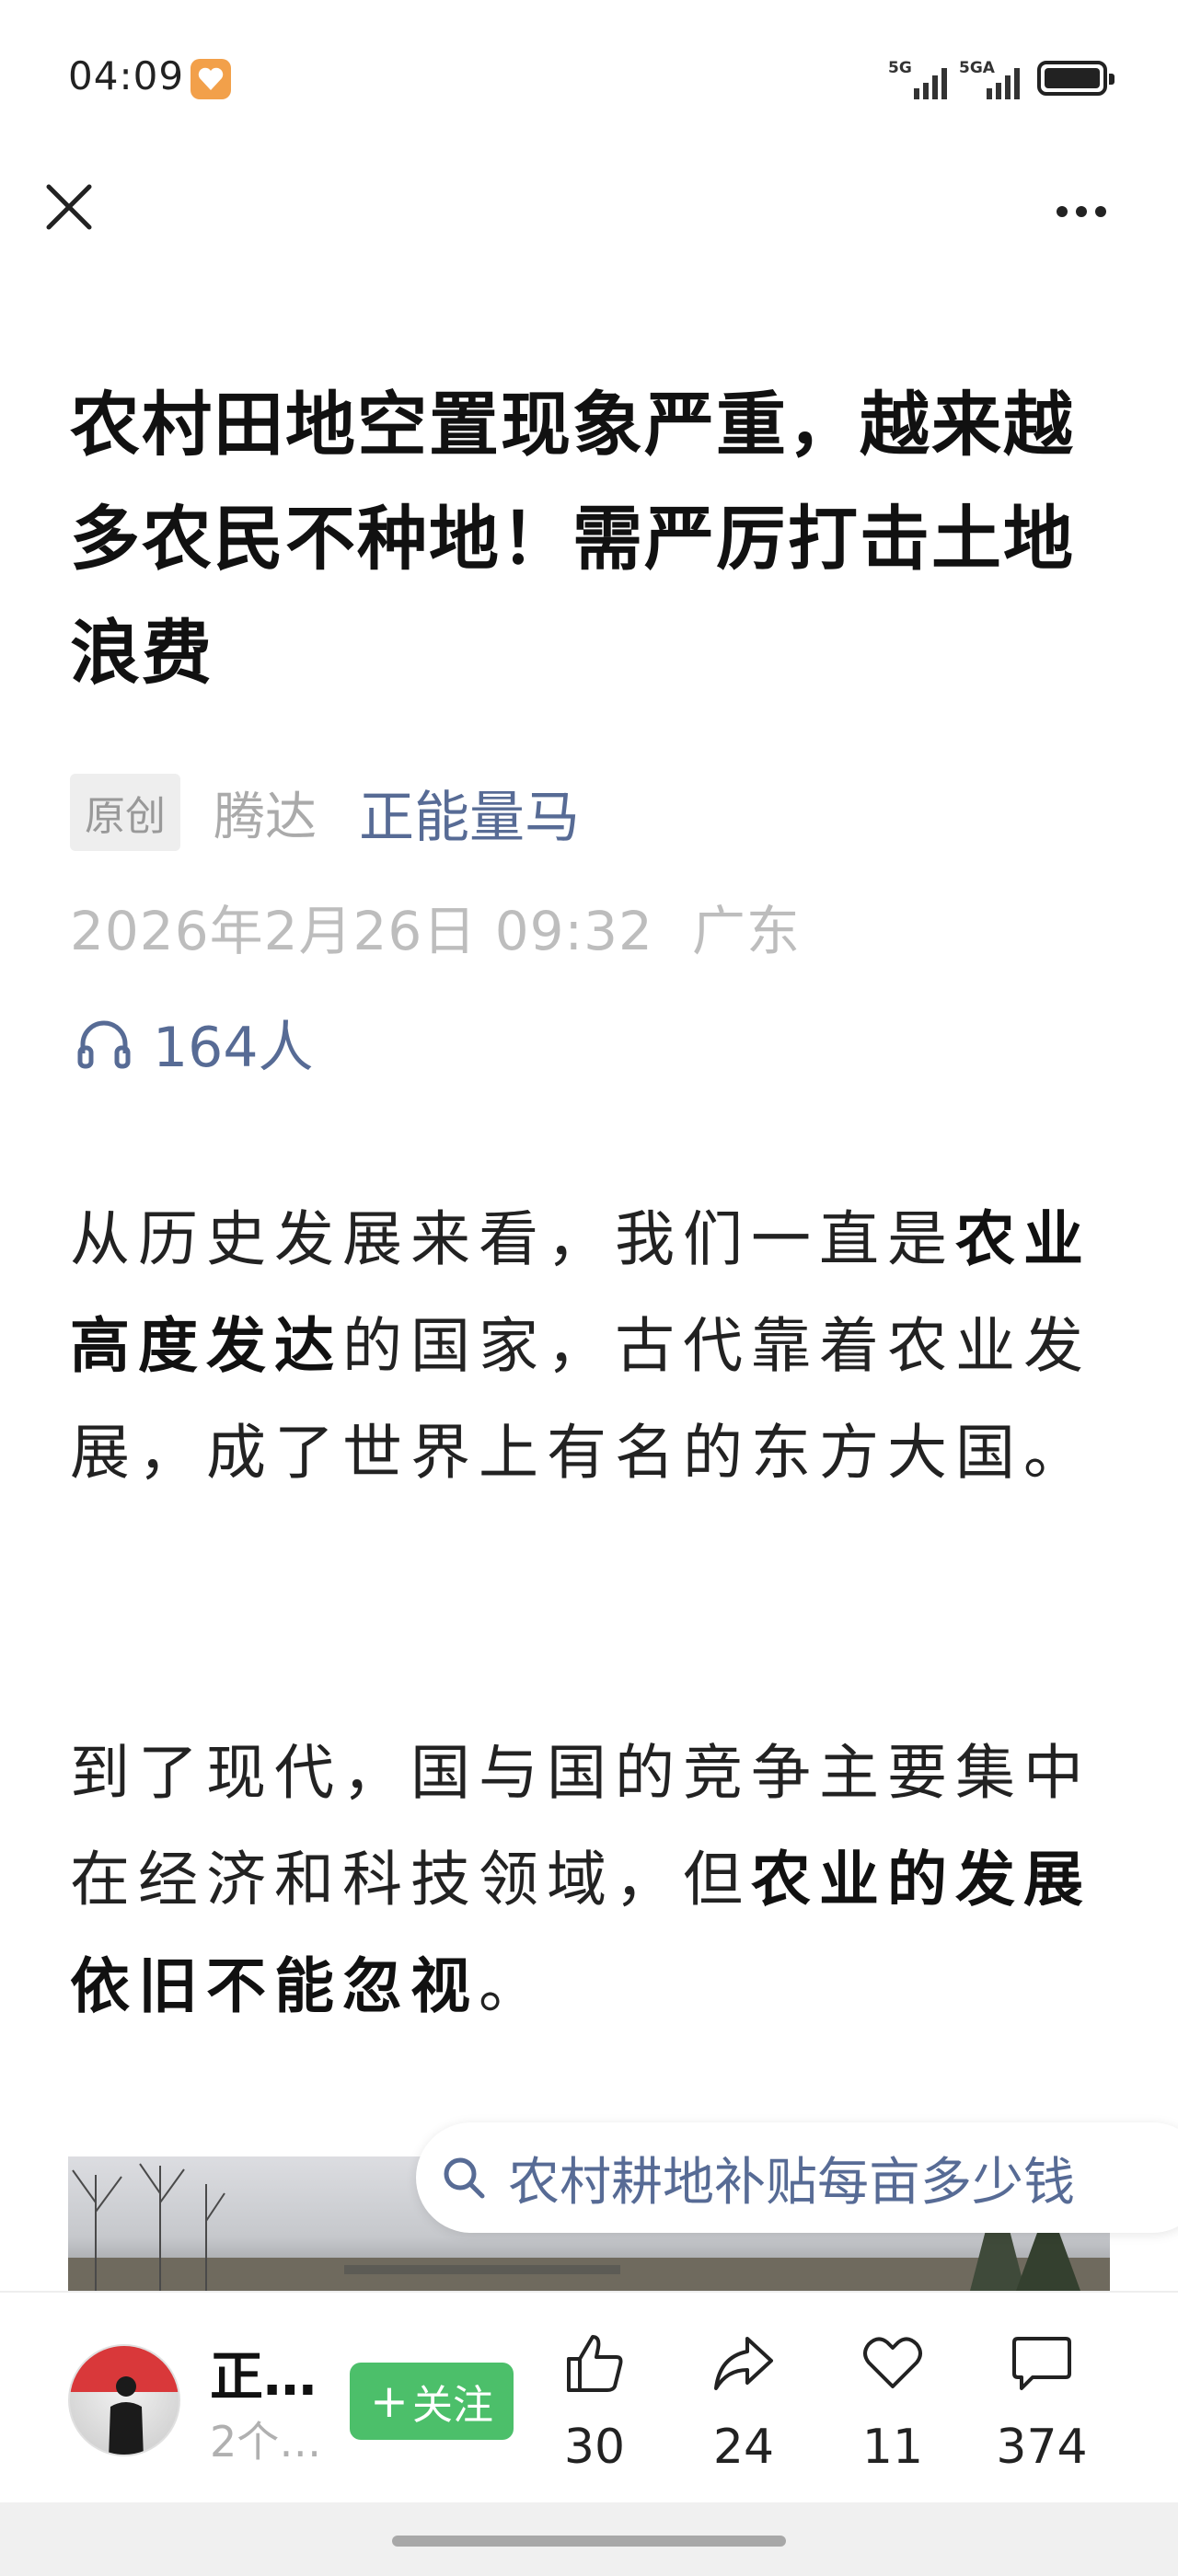 The height and width of the screenshot is (2576, 1178). What do you see at coordinates (746, 931) in the screenshot?
I see `publish-region: 广东` at bounding box center [746, 931].